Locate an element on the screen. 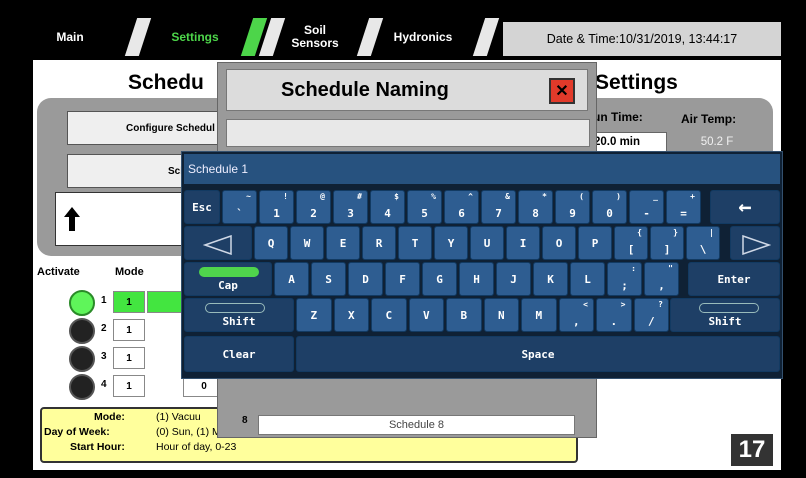 This screenshot has width=806, height=478. mode-cell-1: 1 is located at coordinates (129, 302).